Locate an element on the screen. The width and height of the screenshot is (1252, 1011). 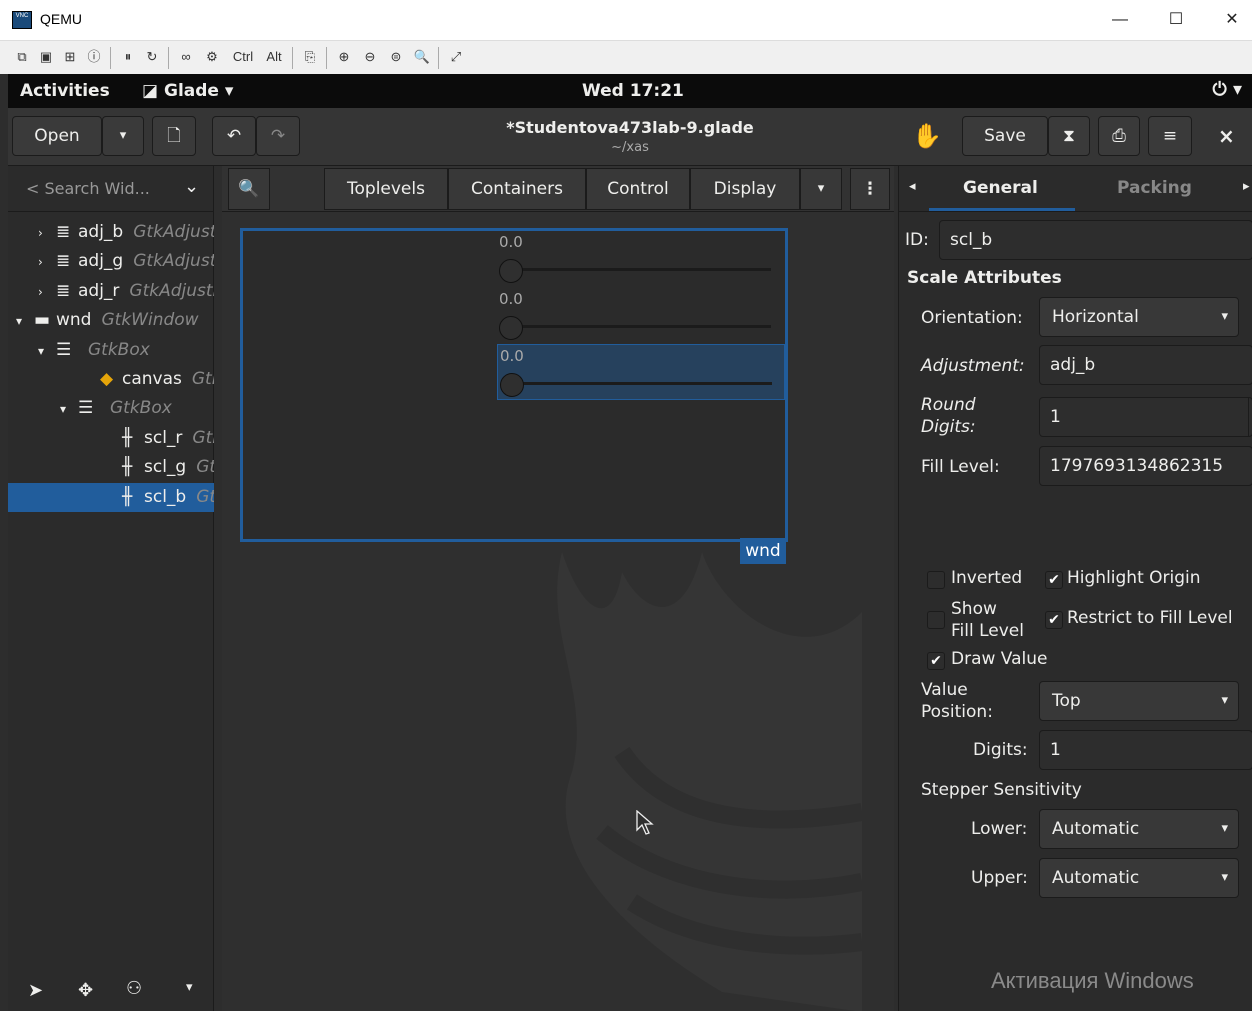
spin-more-icon is located at coordinates (1250, 417).